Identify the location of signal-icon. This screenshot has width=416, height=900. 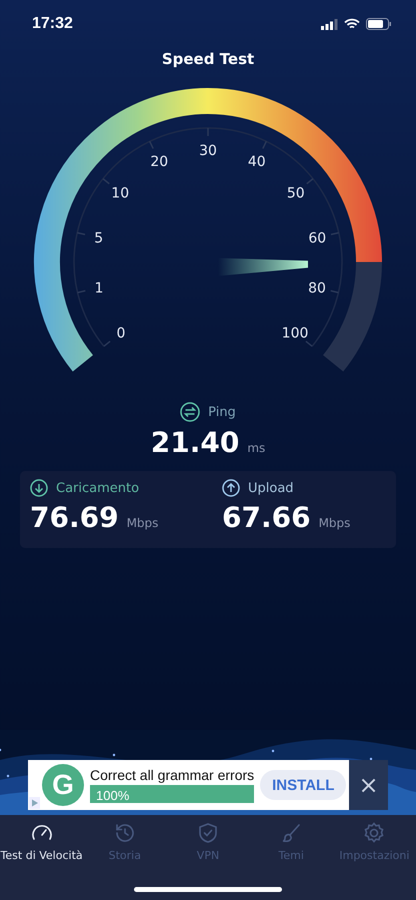
(329, 24).